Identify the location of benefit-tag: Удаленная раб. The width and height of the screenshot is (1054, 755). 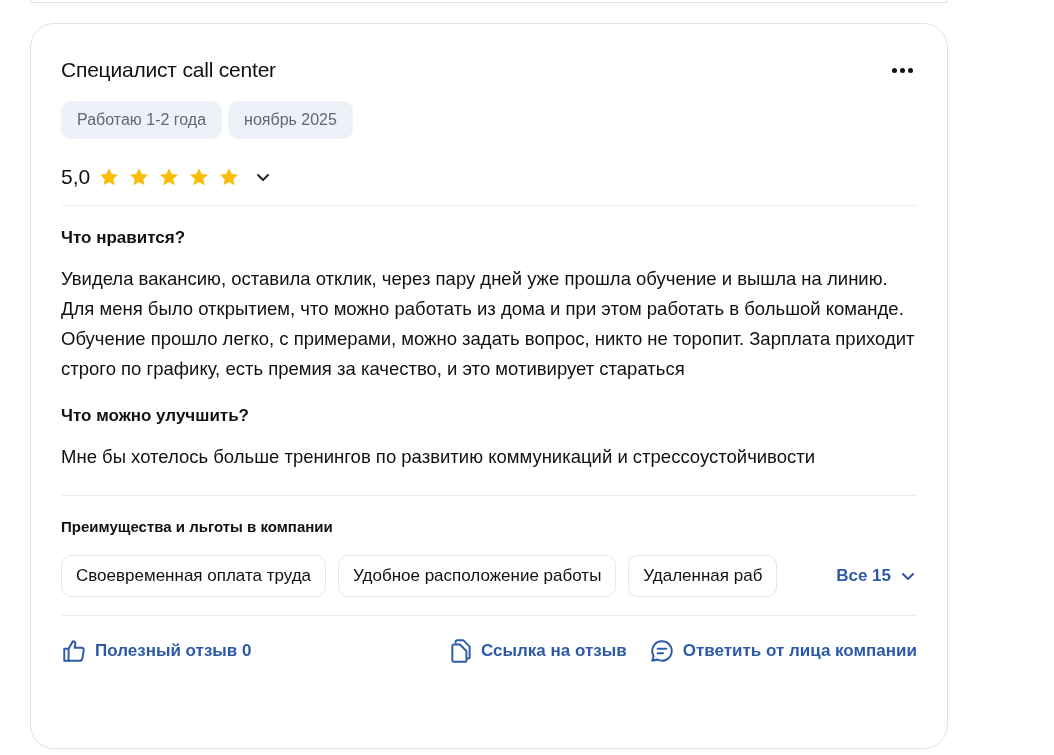
(703, 576).